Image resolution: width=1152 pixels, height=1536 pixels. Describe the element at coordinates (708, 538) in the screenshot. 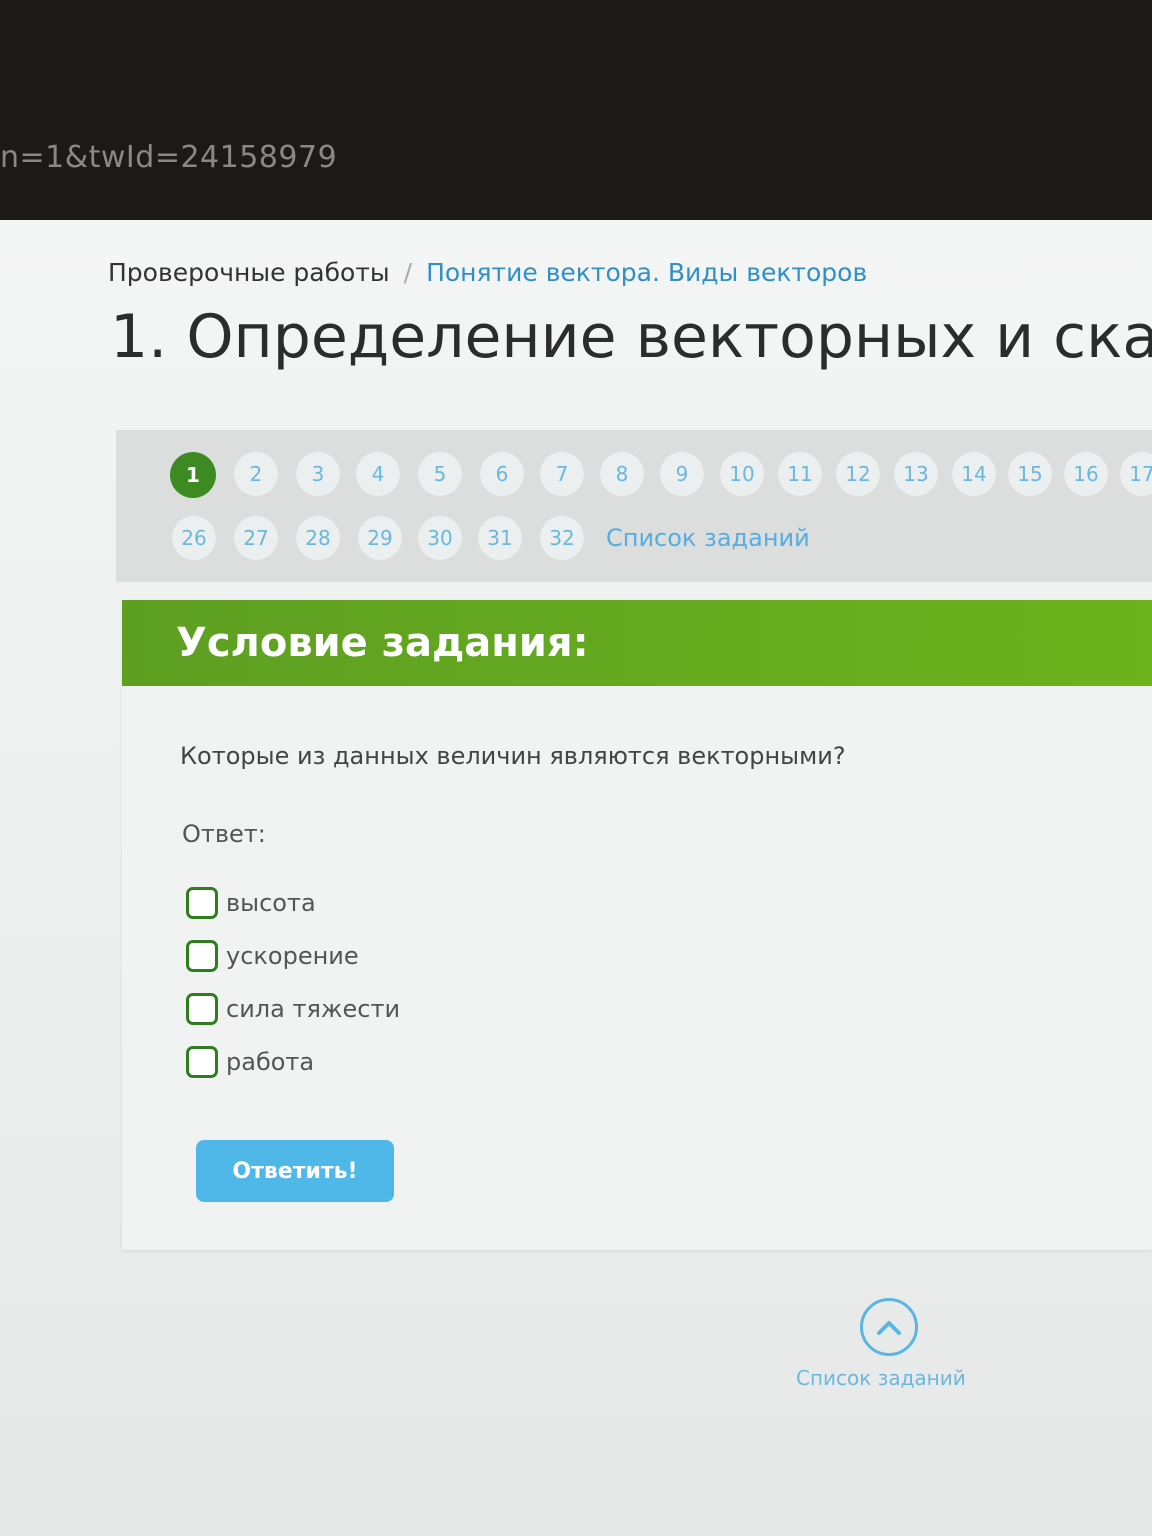

I see `task-list-link: Список заданий` at that location.